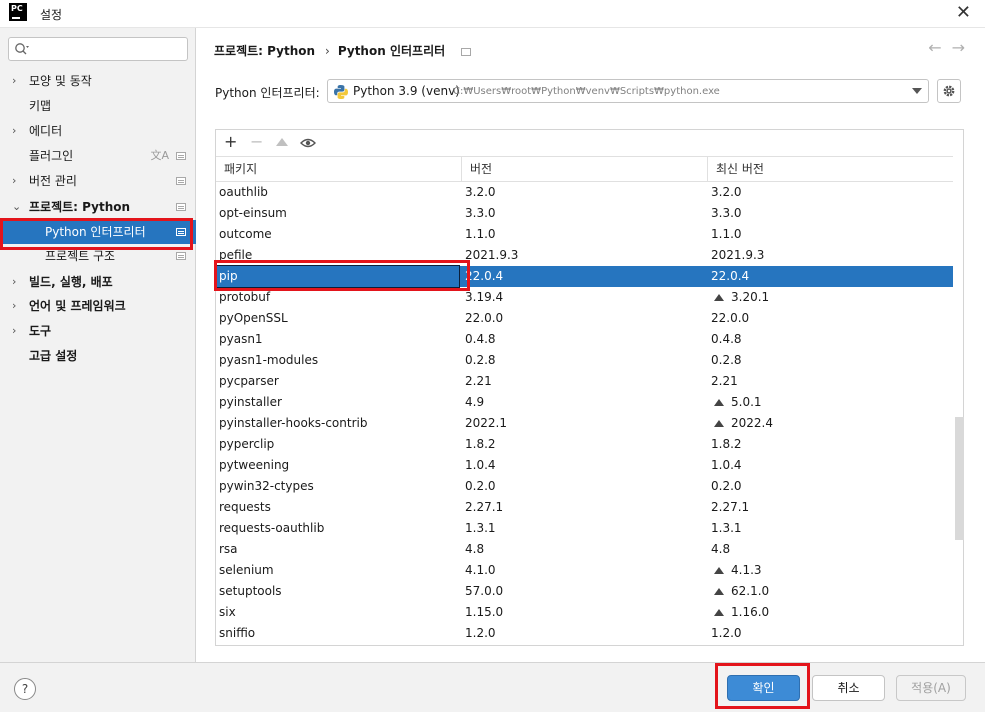 The width and height of the screenshot is (985, 712). Describe the element at coordinates (339, 169) in the screenshot. I see `column-header-package: 패키지` at that location.